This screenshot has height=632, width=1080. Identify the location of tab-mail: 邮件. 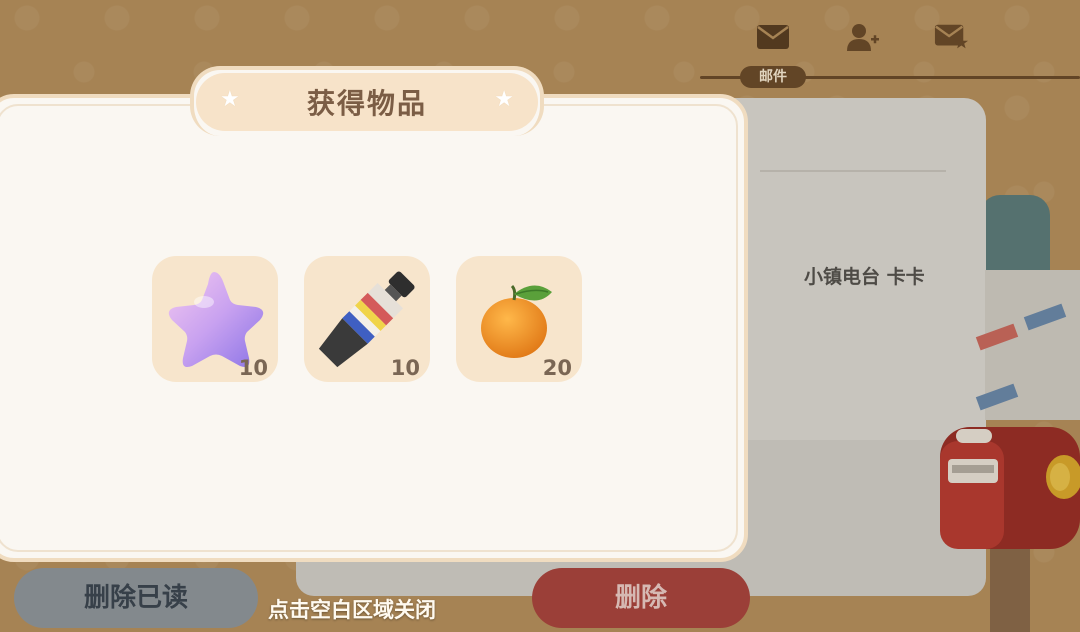
(773, 77).